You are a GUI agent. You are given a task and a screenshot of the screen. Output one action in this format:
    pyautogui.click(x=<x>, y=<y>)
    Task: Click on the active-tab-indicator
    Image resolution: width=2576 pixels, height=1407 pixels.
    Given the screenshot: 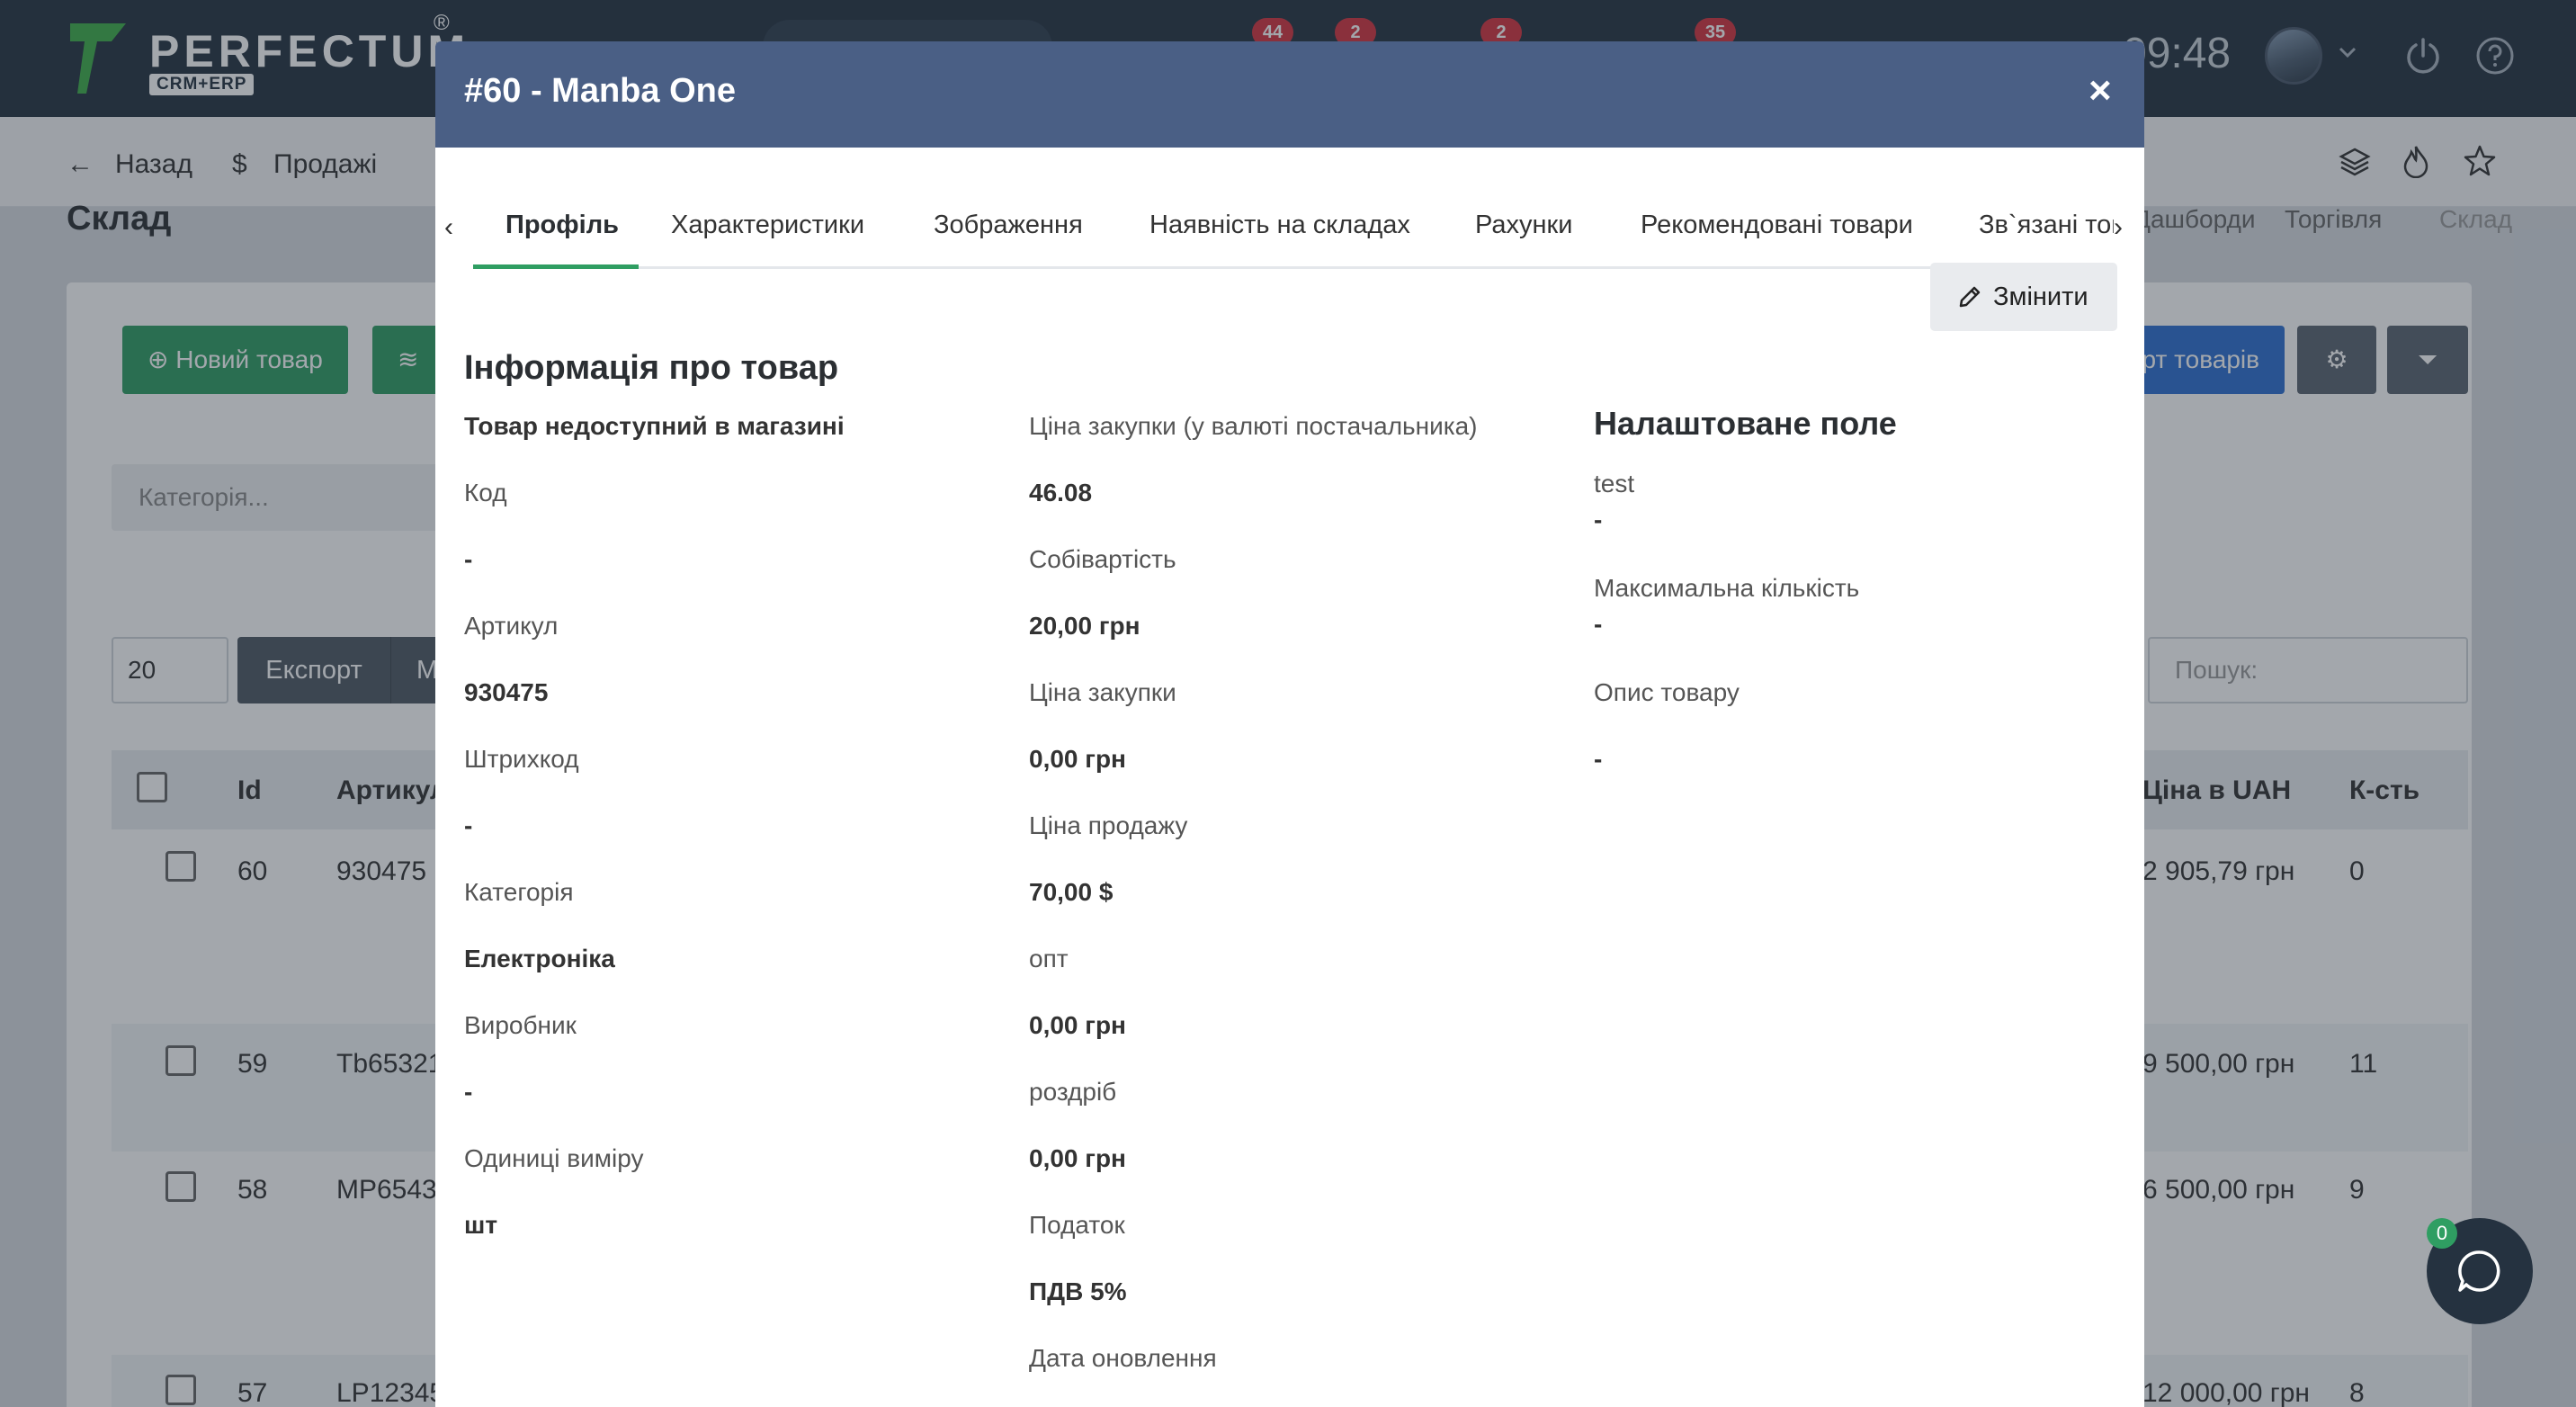 What is the action you would take?
    pyautogui.click(x=556, y=266)
    